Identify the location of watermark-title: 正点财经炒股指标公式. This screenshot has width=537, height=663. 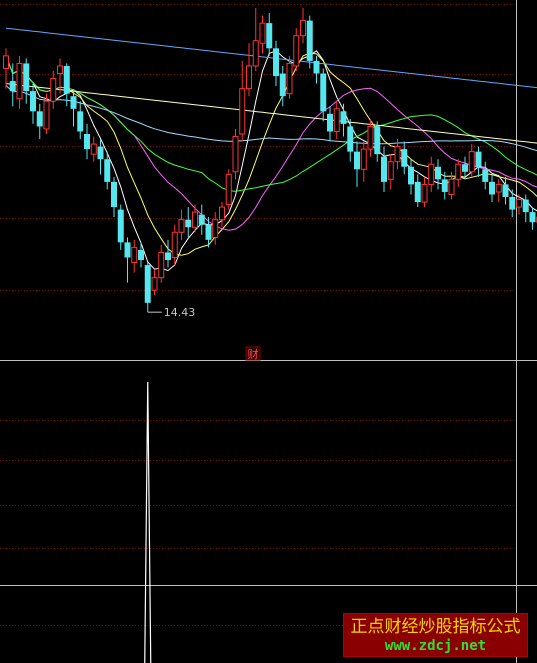
(435, 627).